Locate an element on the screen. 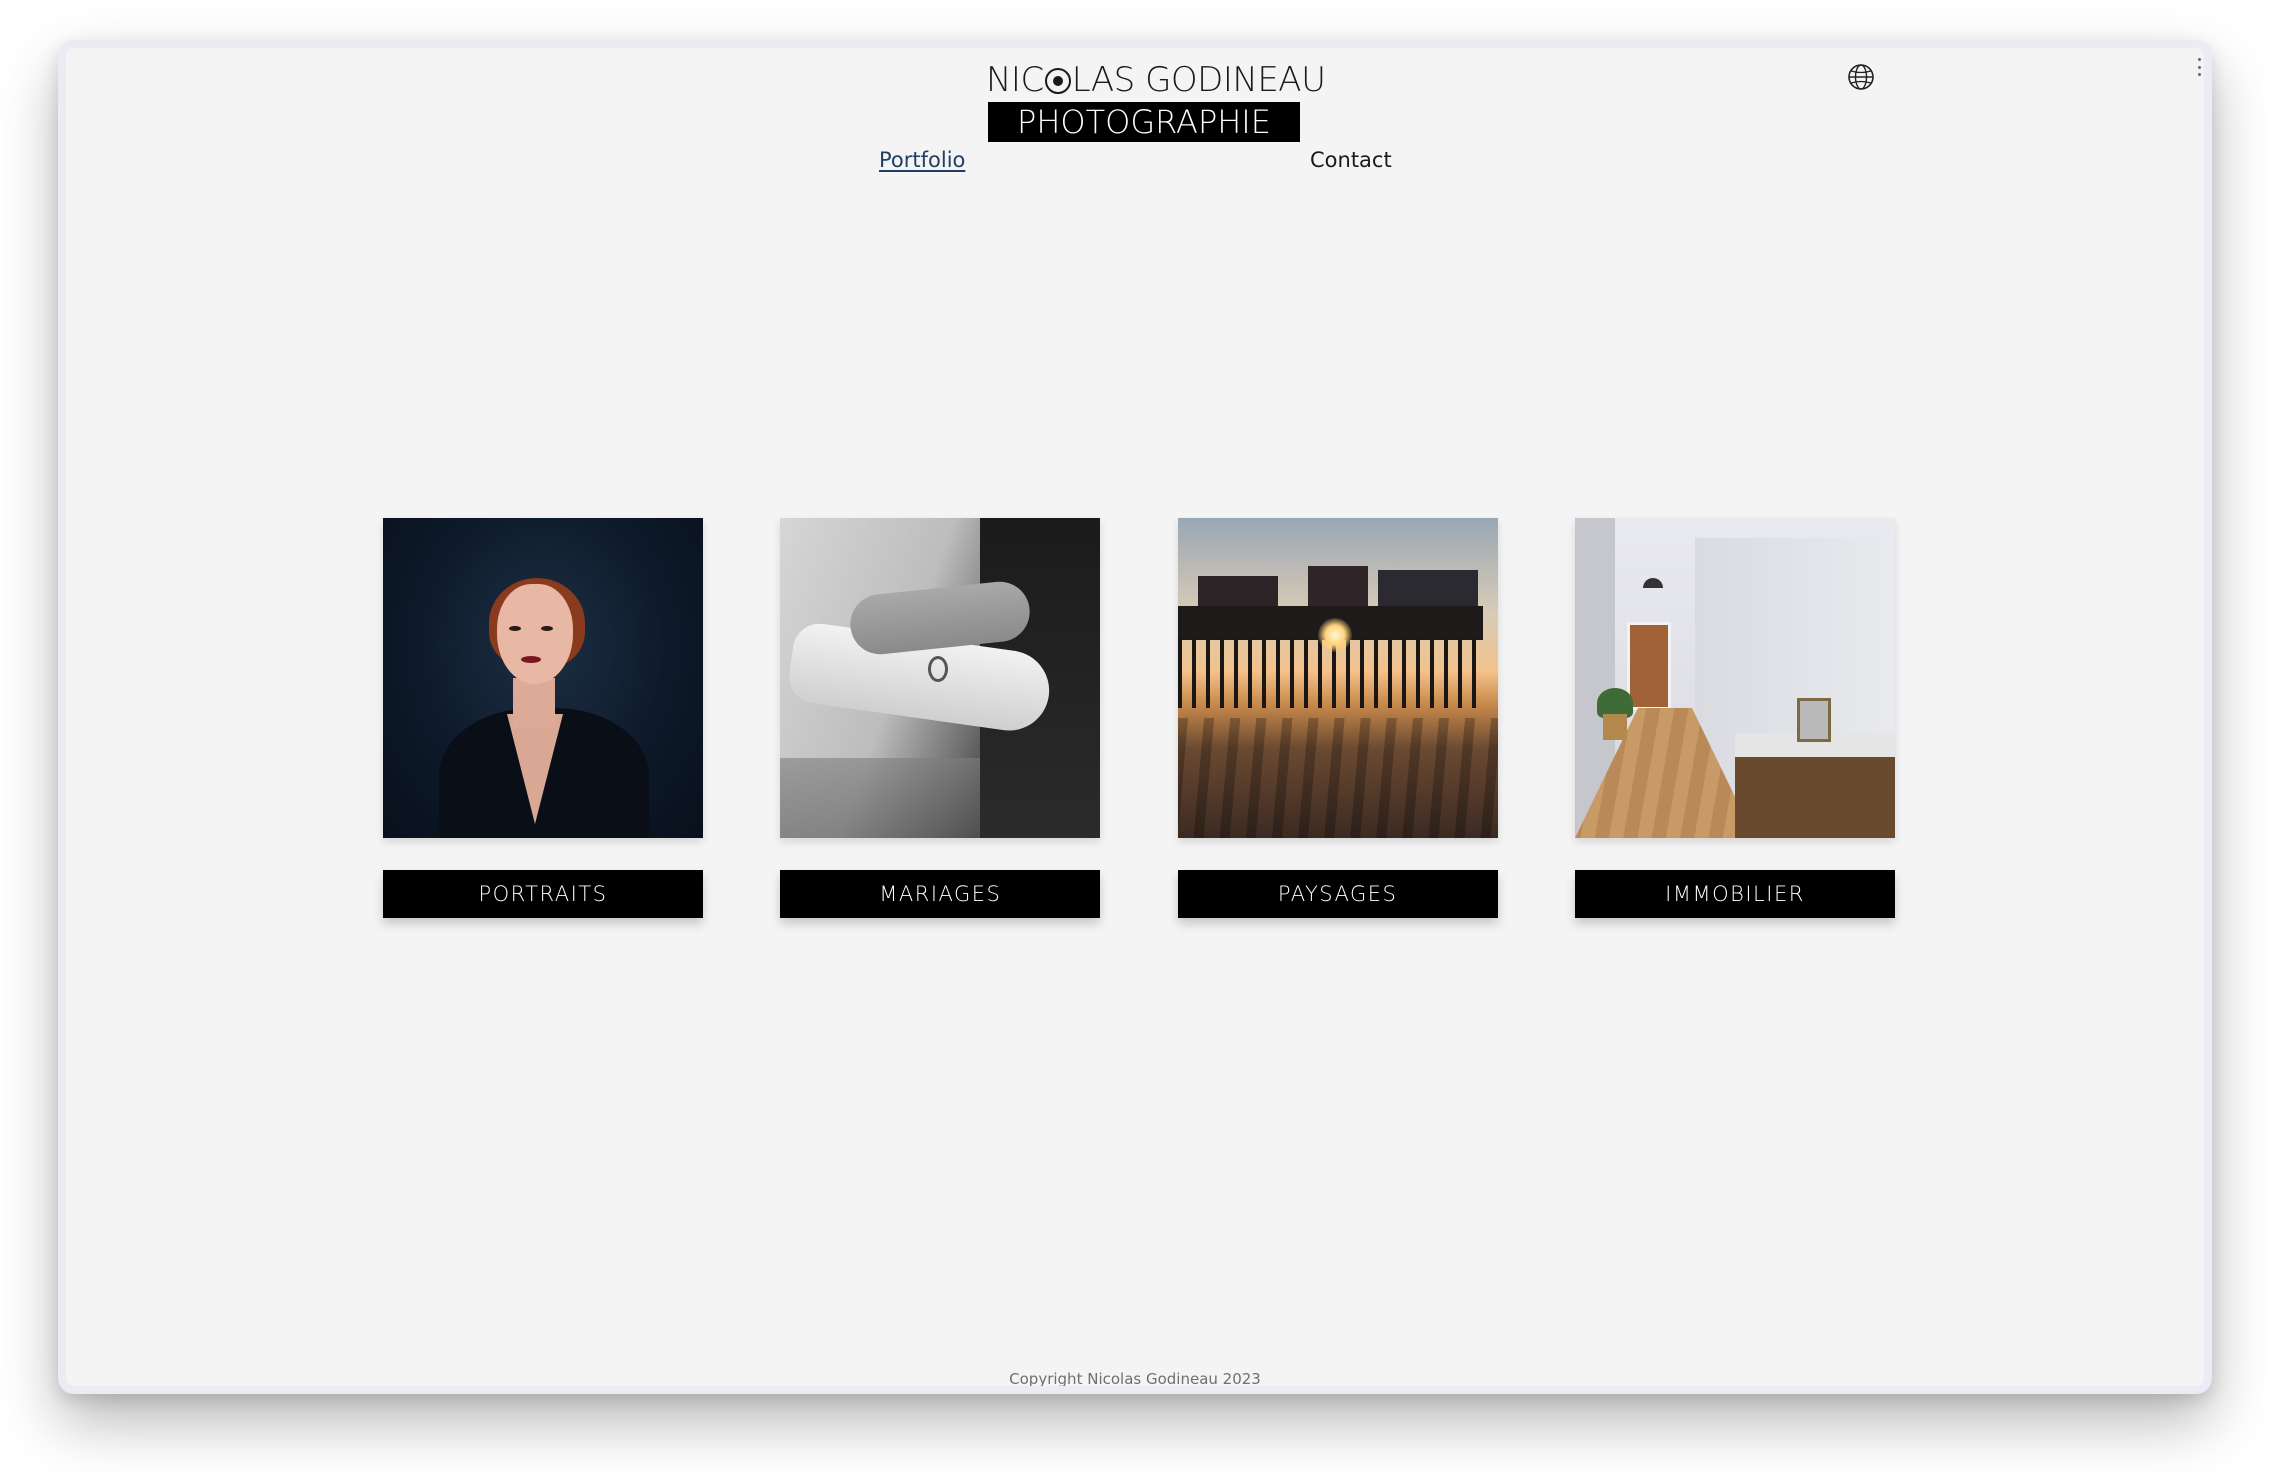 The height and width of the screenshot is (1472, 2270). more-options-icon is located at coordinates (2199, 67).